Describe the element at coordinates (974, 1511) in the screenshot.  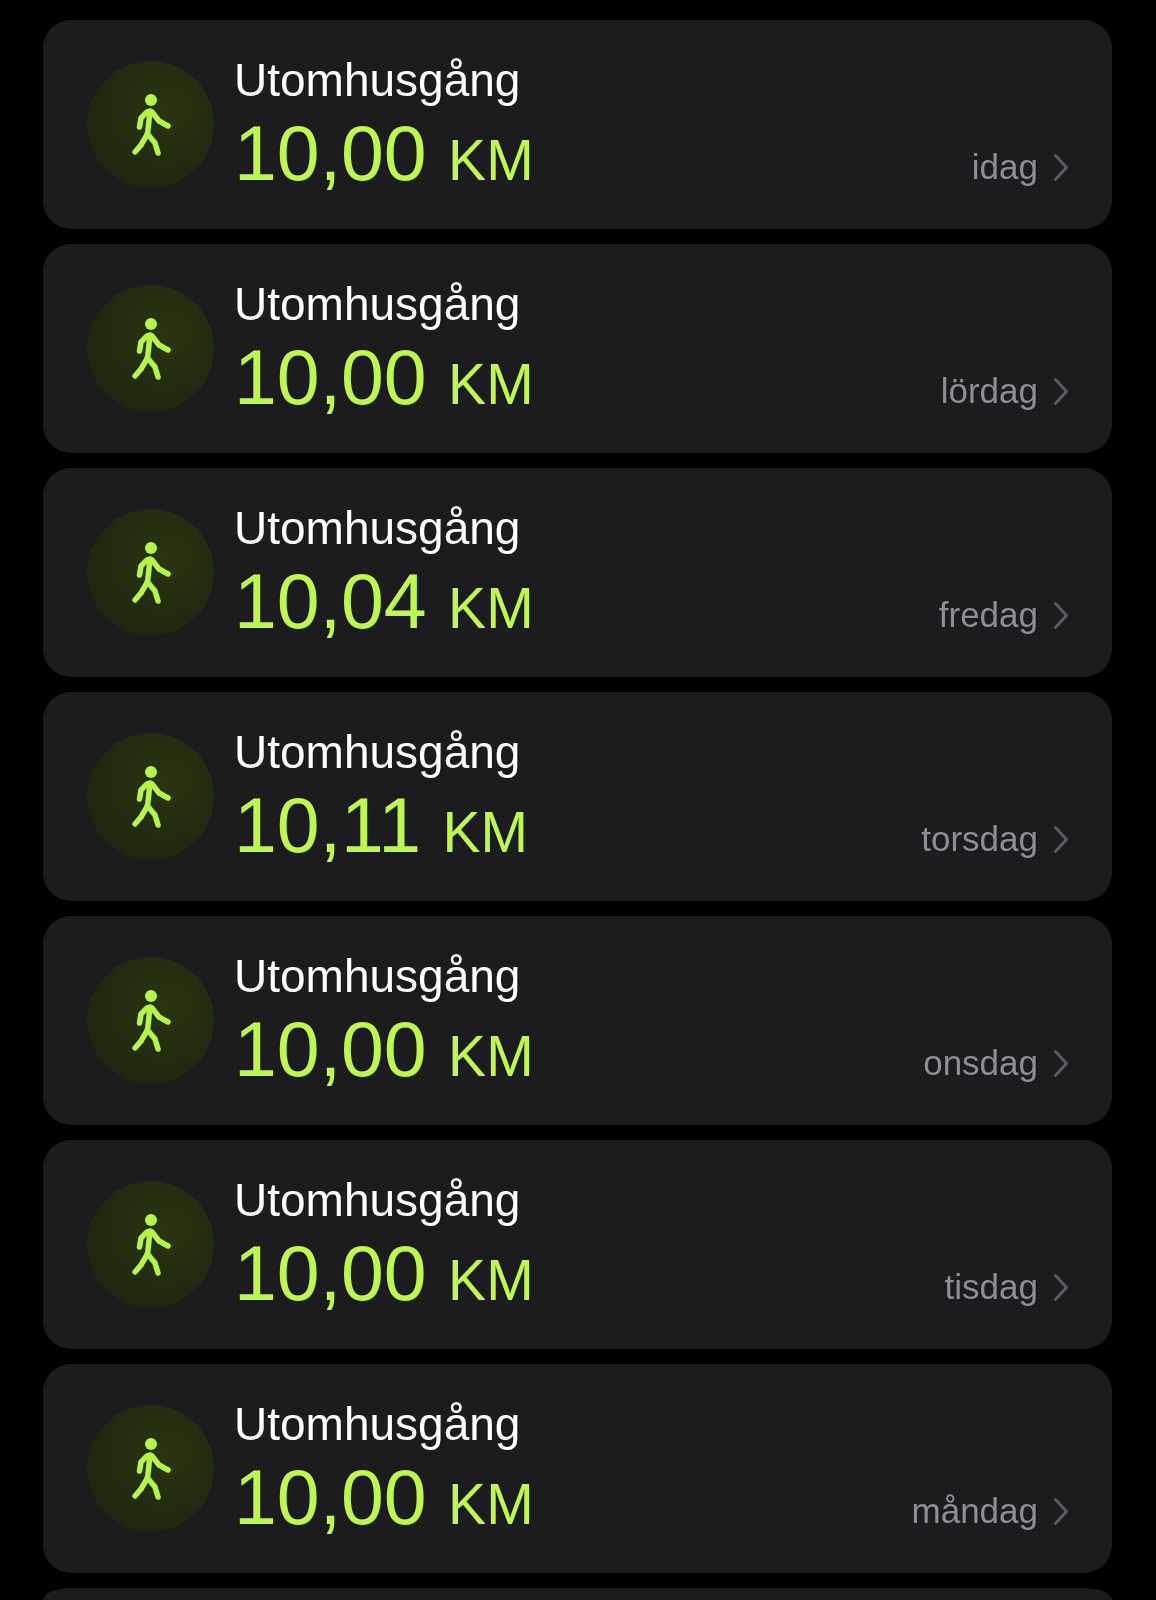
I see `workout-date: måndag` at that location.